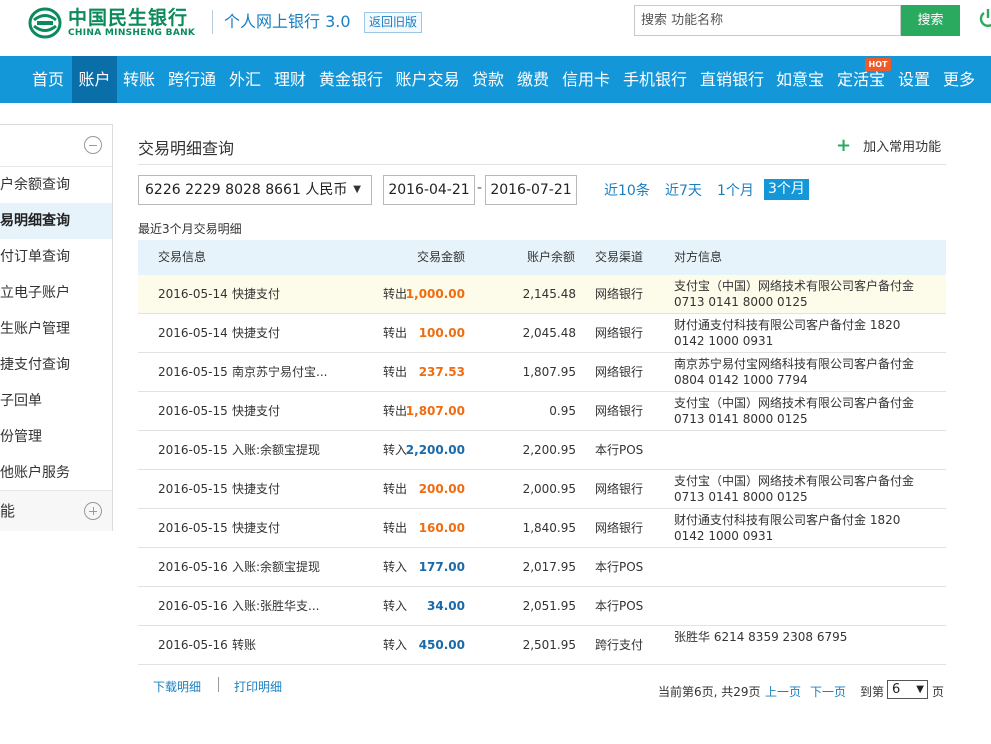  Describe the element at coordinates (531, 190) in the screenshot. I see `date-to-input: 2016-07-21` at that location.